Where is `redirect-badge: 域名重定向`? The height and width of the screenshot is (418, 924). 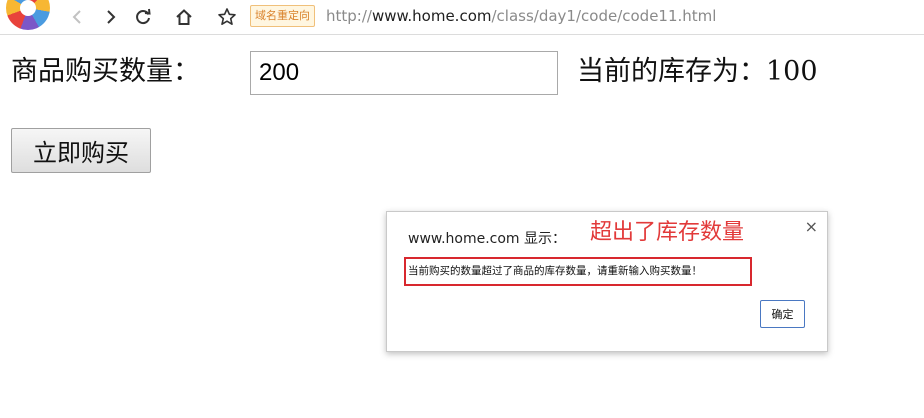
redirect-badge: 域名重定向 is located at coordinates (282, 16).